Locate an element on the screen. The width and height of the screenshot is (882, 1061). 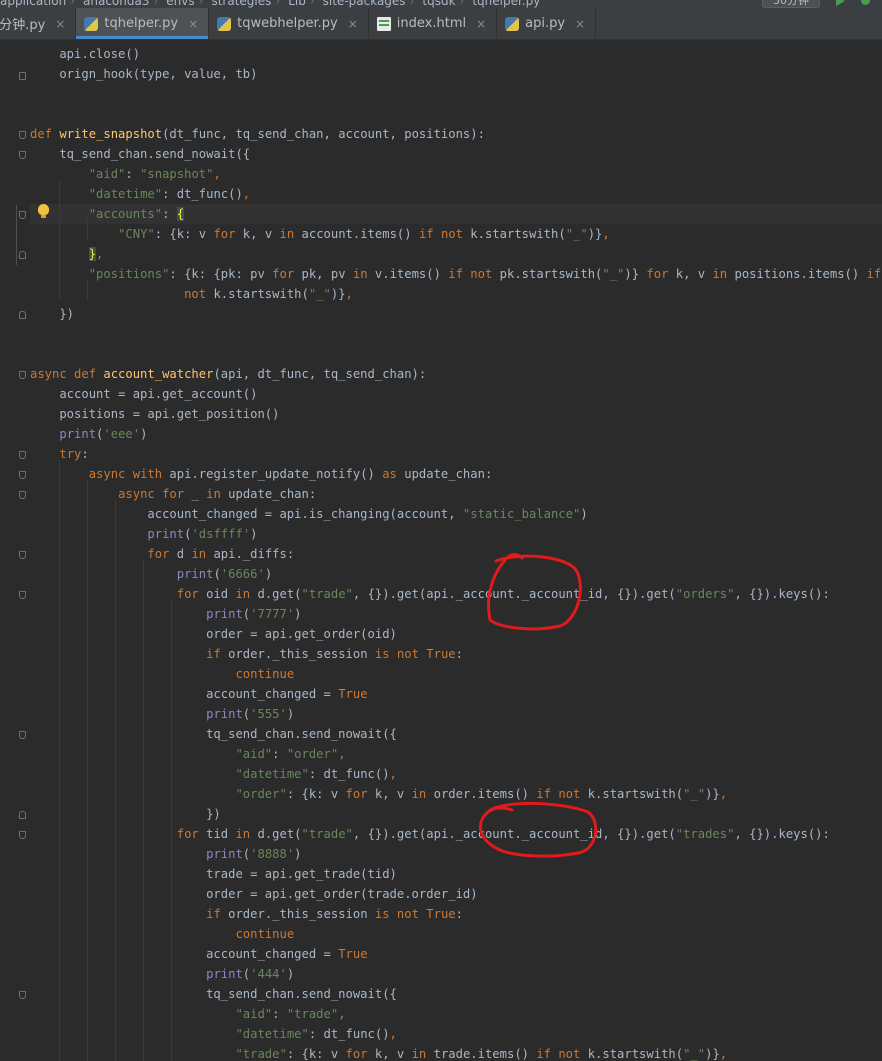
code-token: orign_hook(type, value, tb) is located at coordinates (144, 74).